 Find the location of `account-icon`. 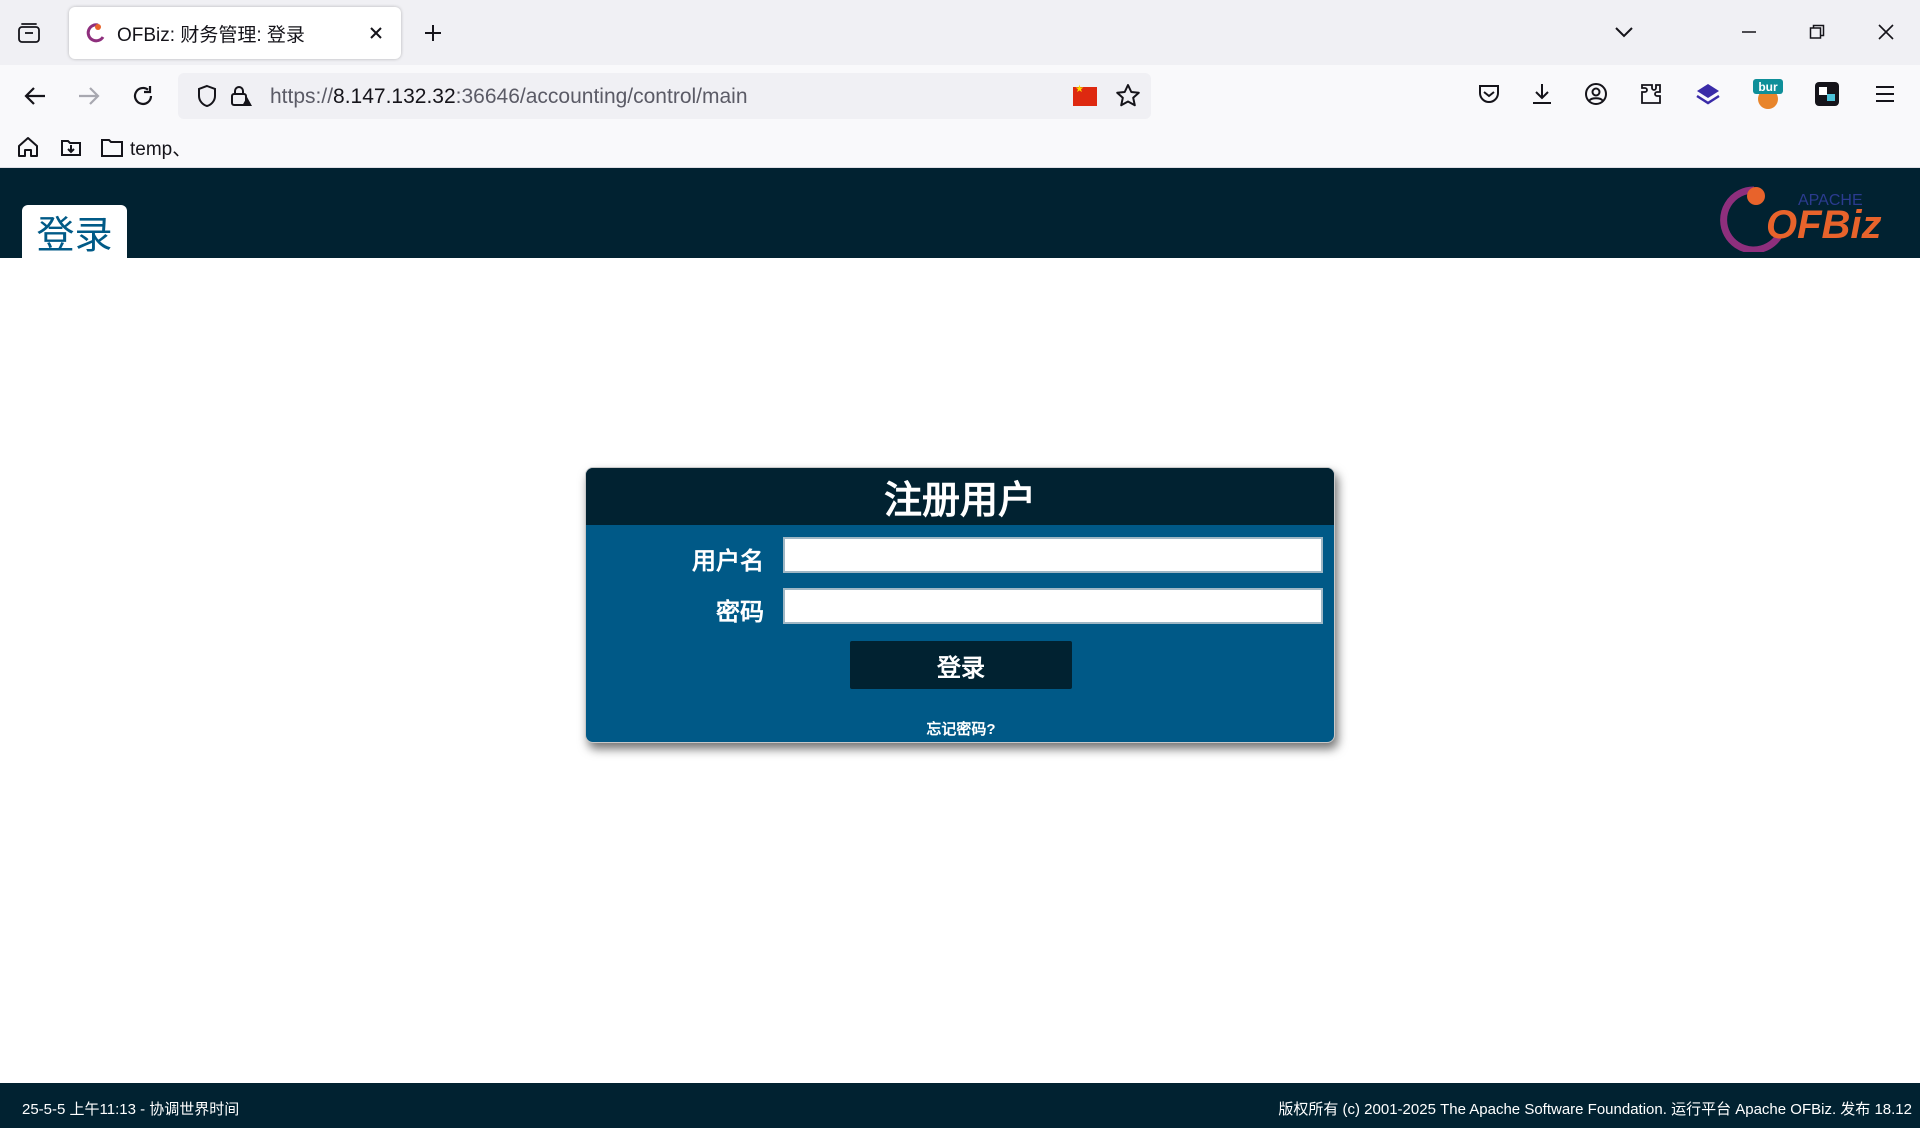

account-icon is located at coordinates (1596, 94).